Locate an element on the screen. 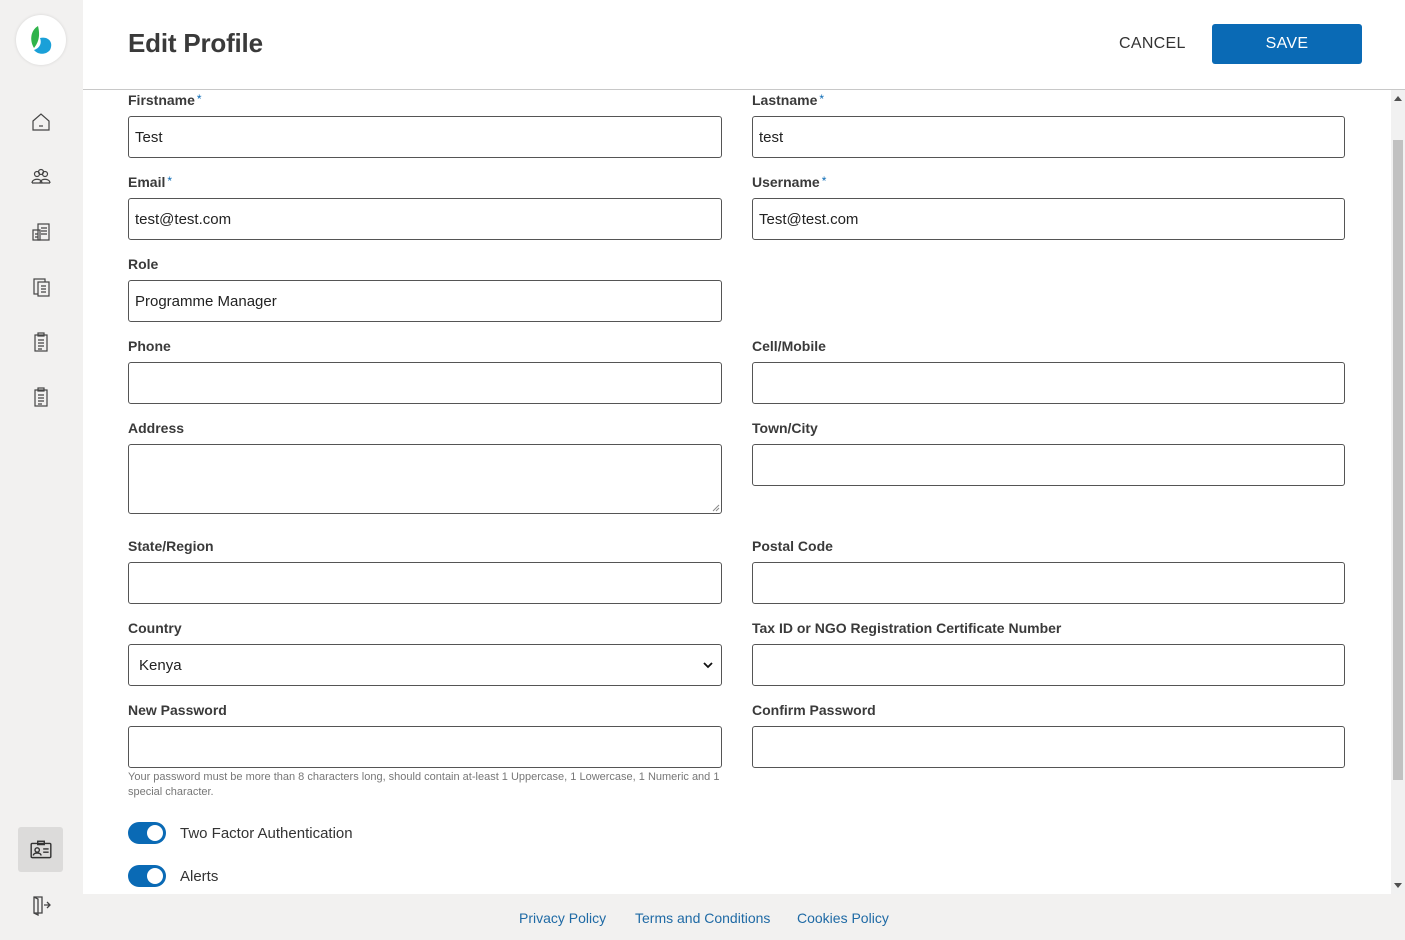  scrollbar is located at coordinates (1398, 492).